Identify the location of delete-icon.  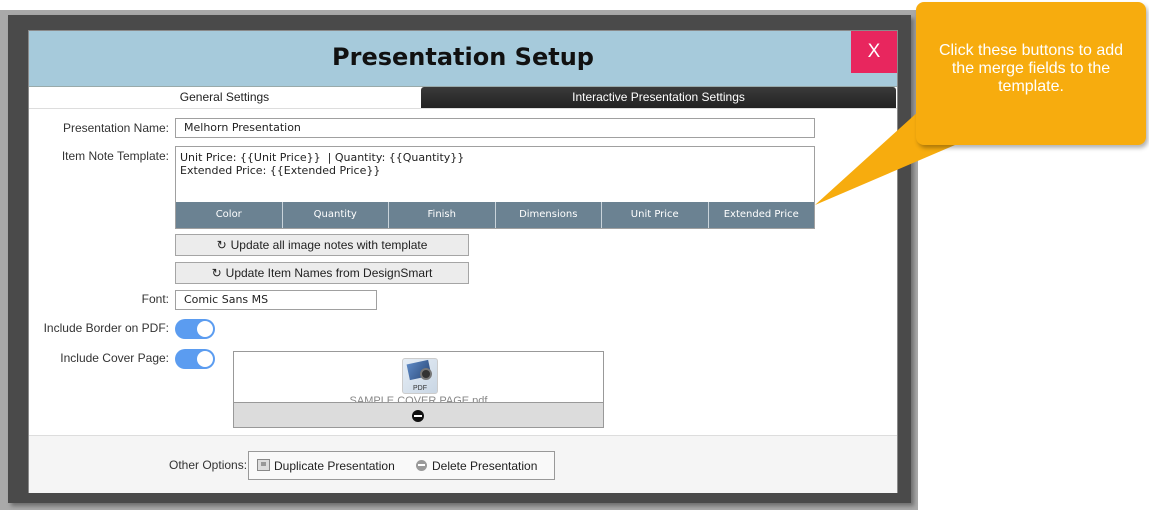
(421, 465).